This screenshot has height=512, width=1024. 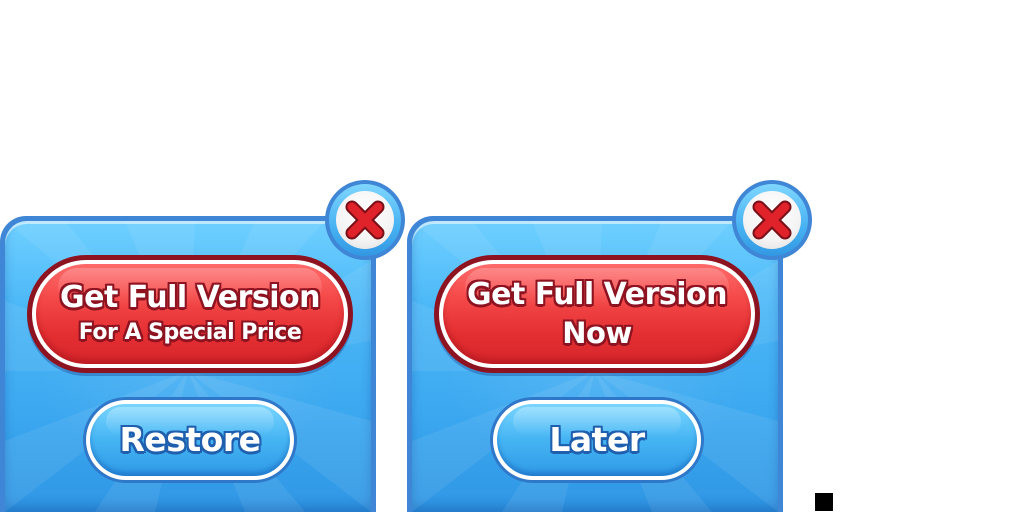 I want to click on close-button-left, so click(x=365, y=220).